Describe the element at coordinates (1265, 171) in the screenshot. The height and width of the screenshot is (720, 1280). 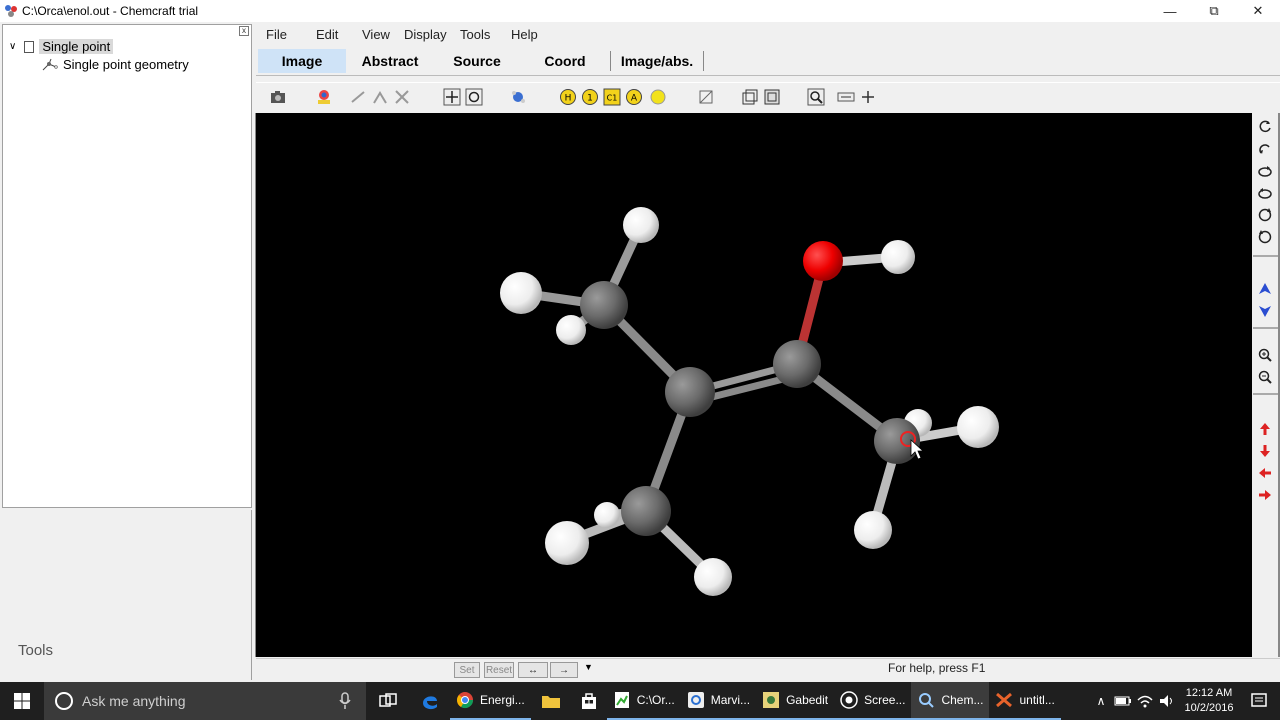
I see `rotate-y-cw-icon` at that location.